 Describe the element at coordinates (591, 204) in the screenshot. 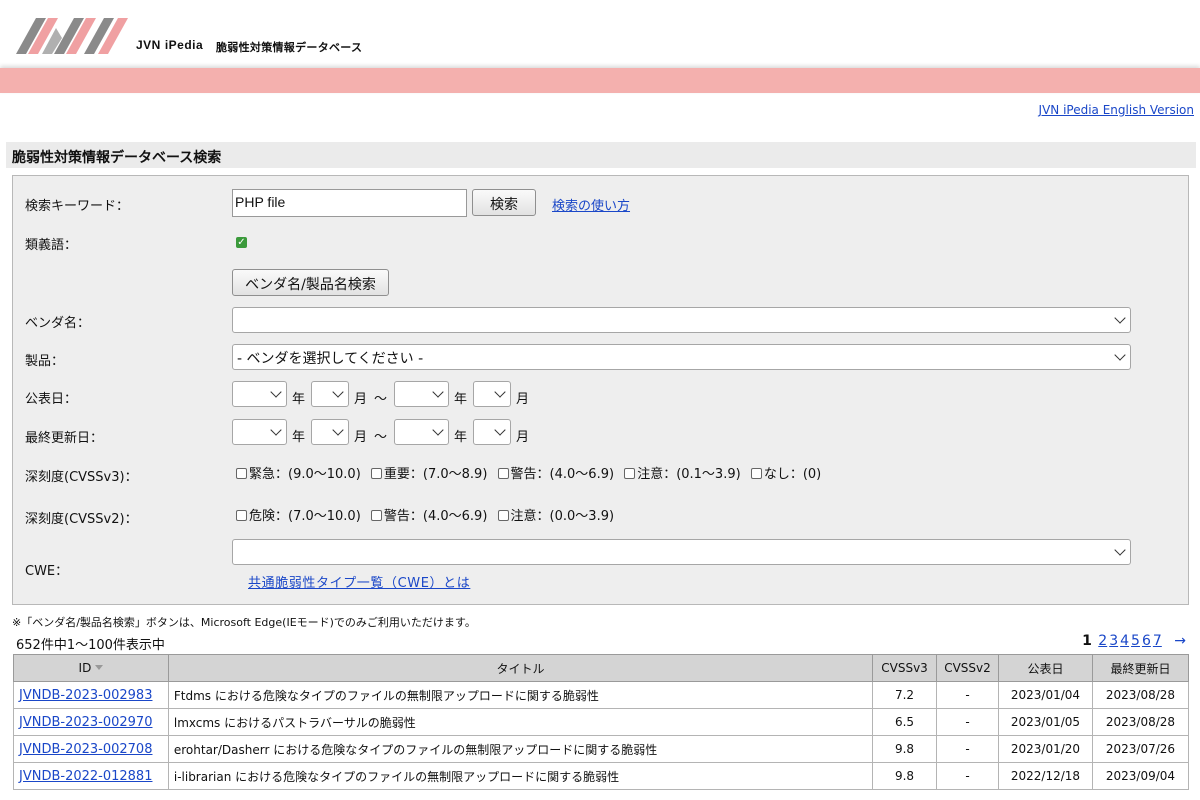

I see `search-help-link: 検索の使い方` at that location.